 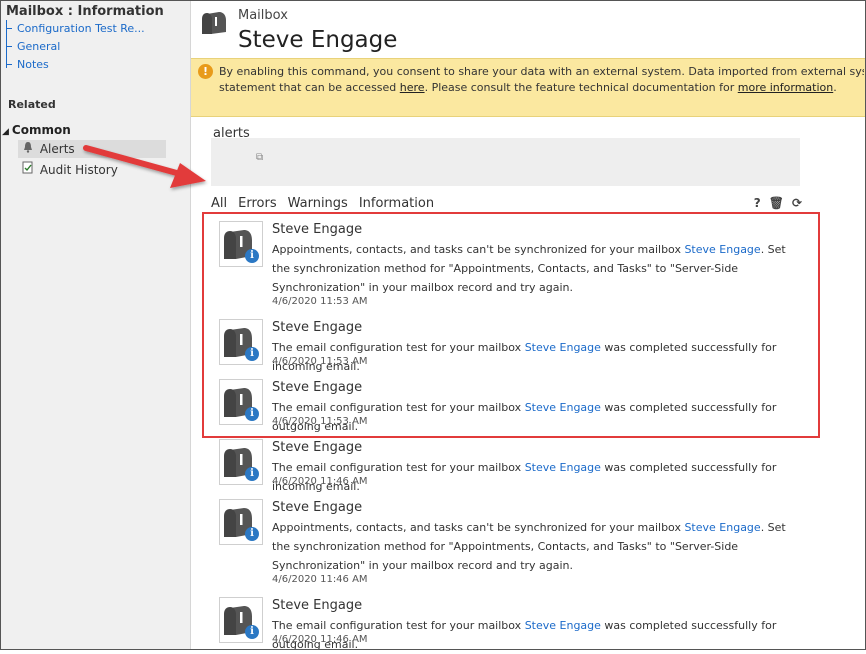 What do you see at coordinates (144, 166) in the screenshot?
I see `annotation-arrow` at bounding box center [144, 166].